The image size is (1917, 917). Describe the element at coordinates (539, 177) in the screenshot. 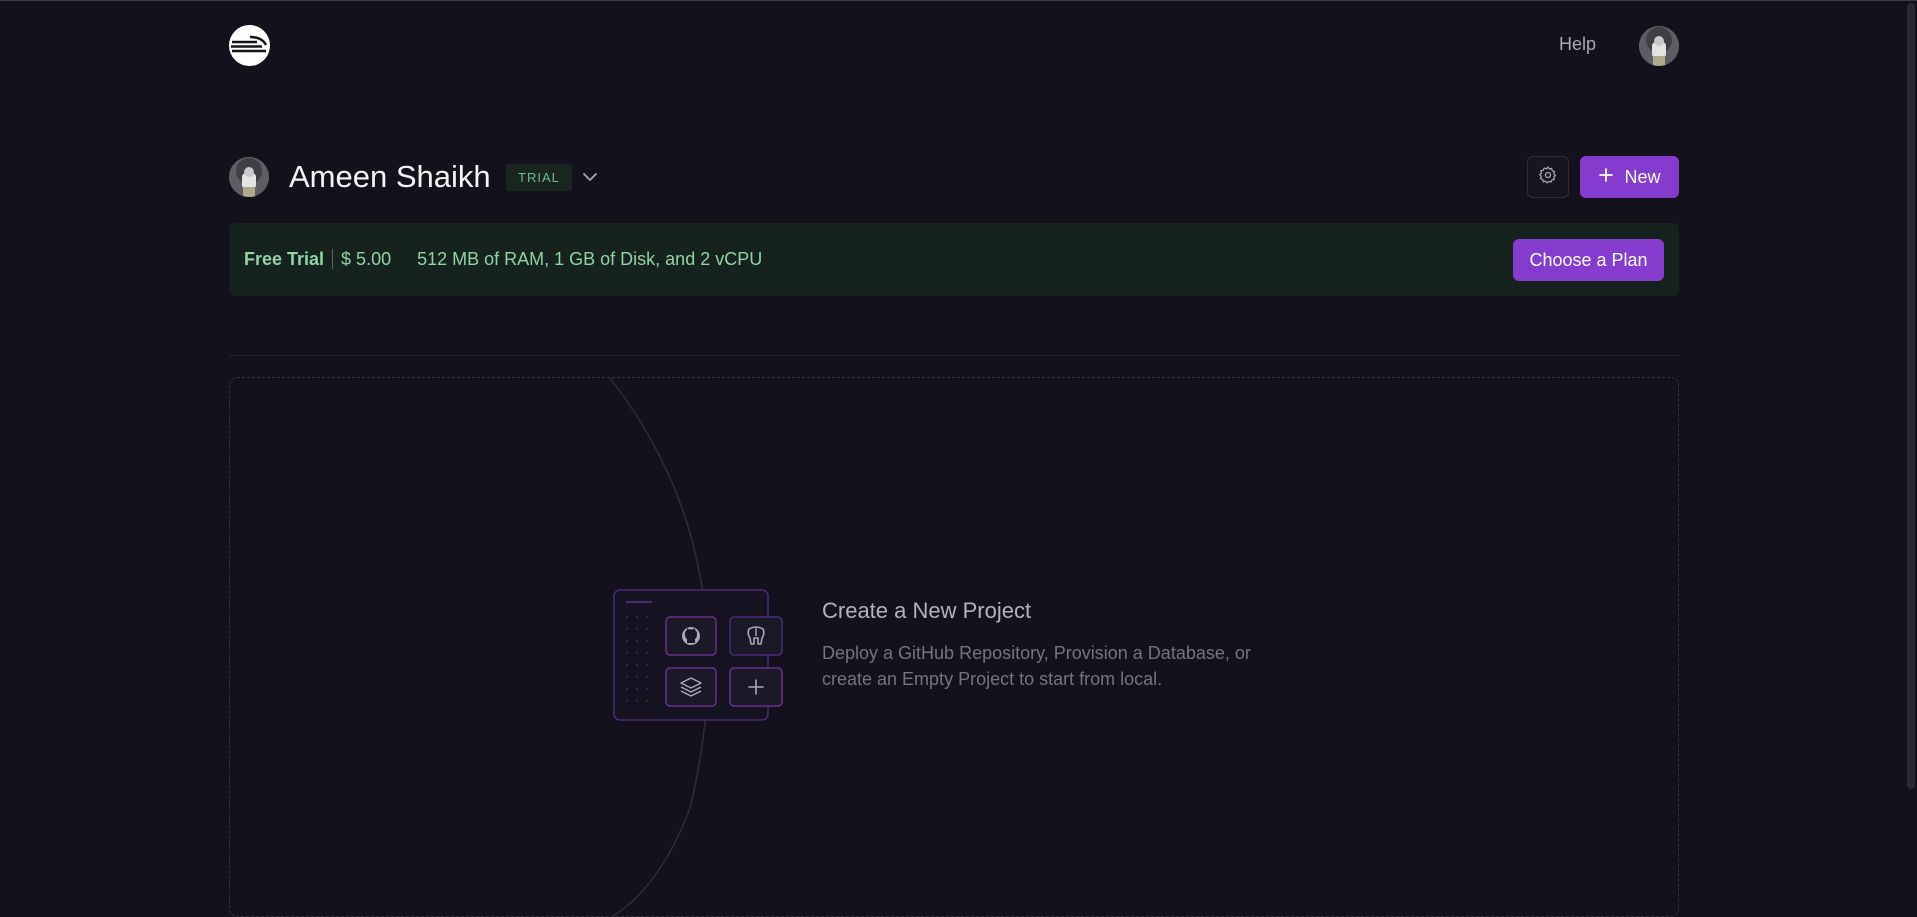

I see `trial-badge: TRIAL` at that location.